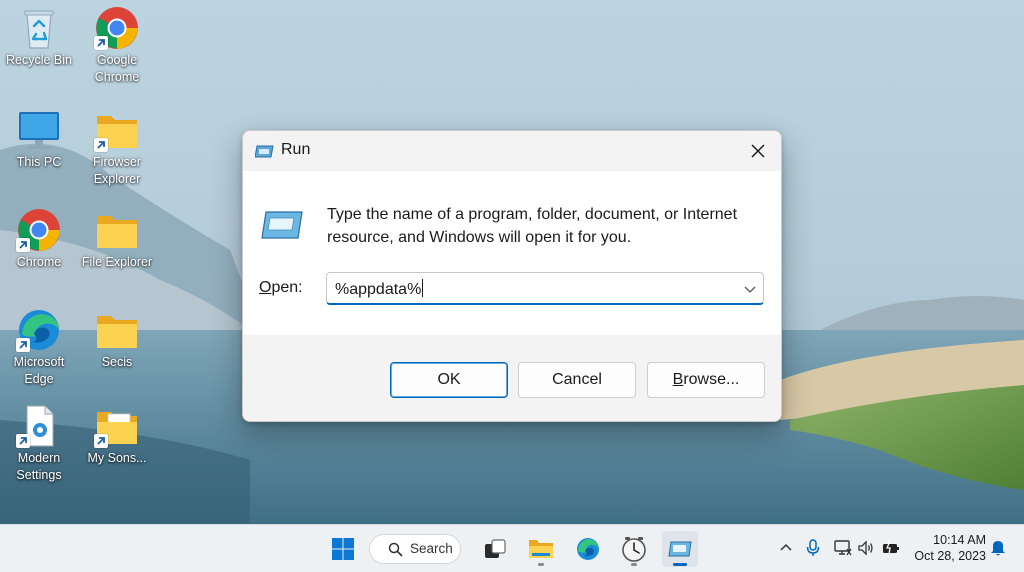  Describe the element at coordinates (947, 548) in the screenshot. I see `tray-clock: 10:14 AM Oct 28, 2023` at that location.